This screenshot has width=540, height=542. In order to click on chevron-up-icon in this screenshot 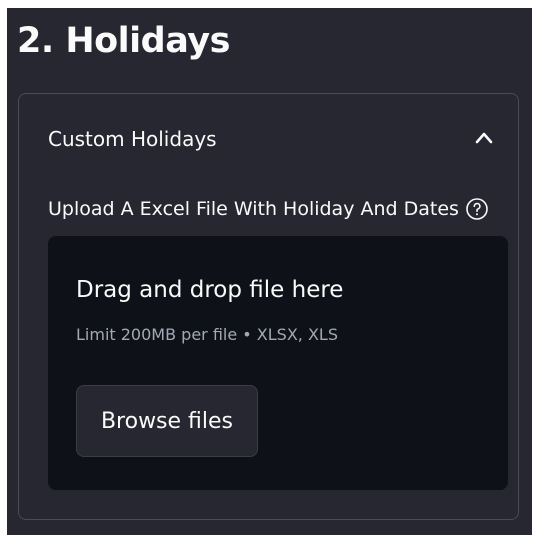, I will do `click(484, 138)`.